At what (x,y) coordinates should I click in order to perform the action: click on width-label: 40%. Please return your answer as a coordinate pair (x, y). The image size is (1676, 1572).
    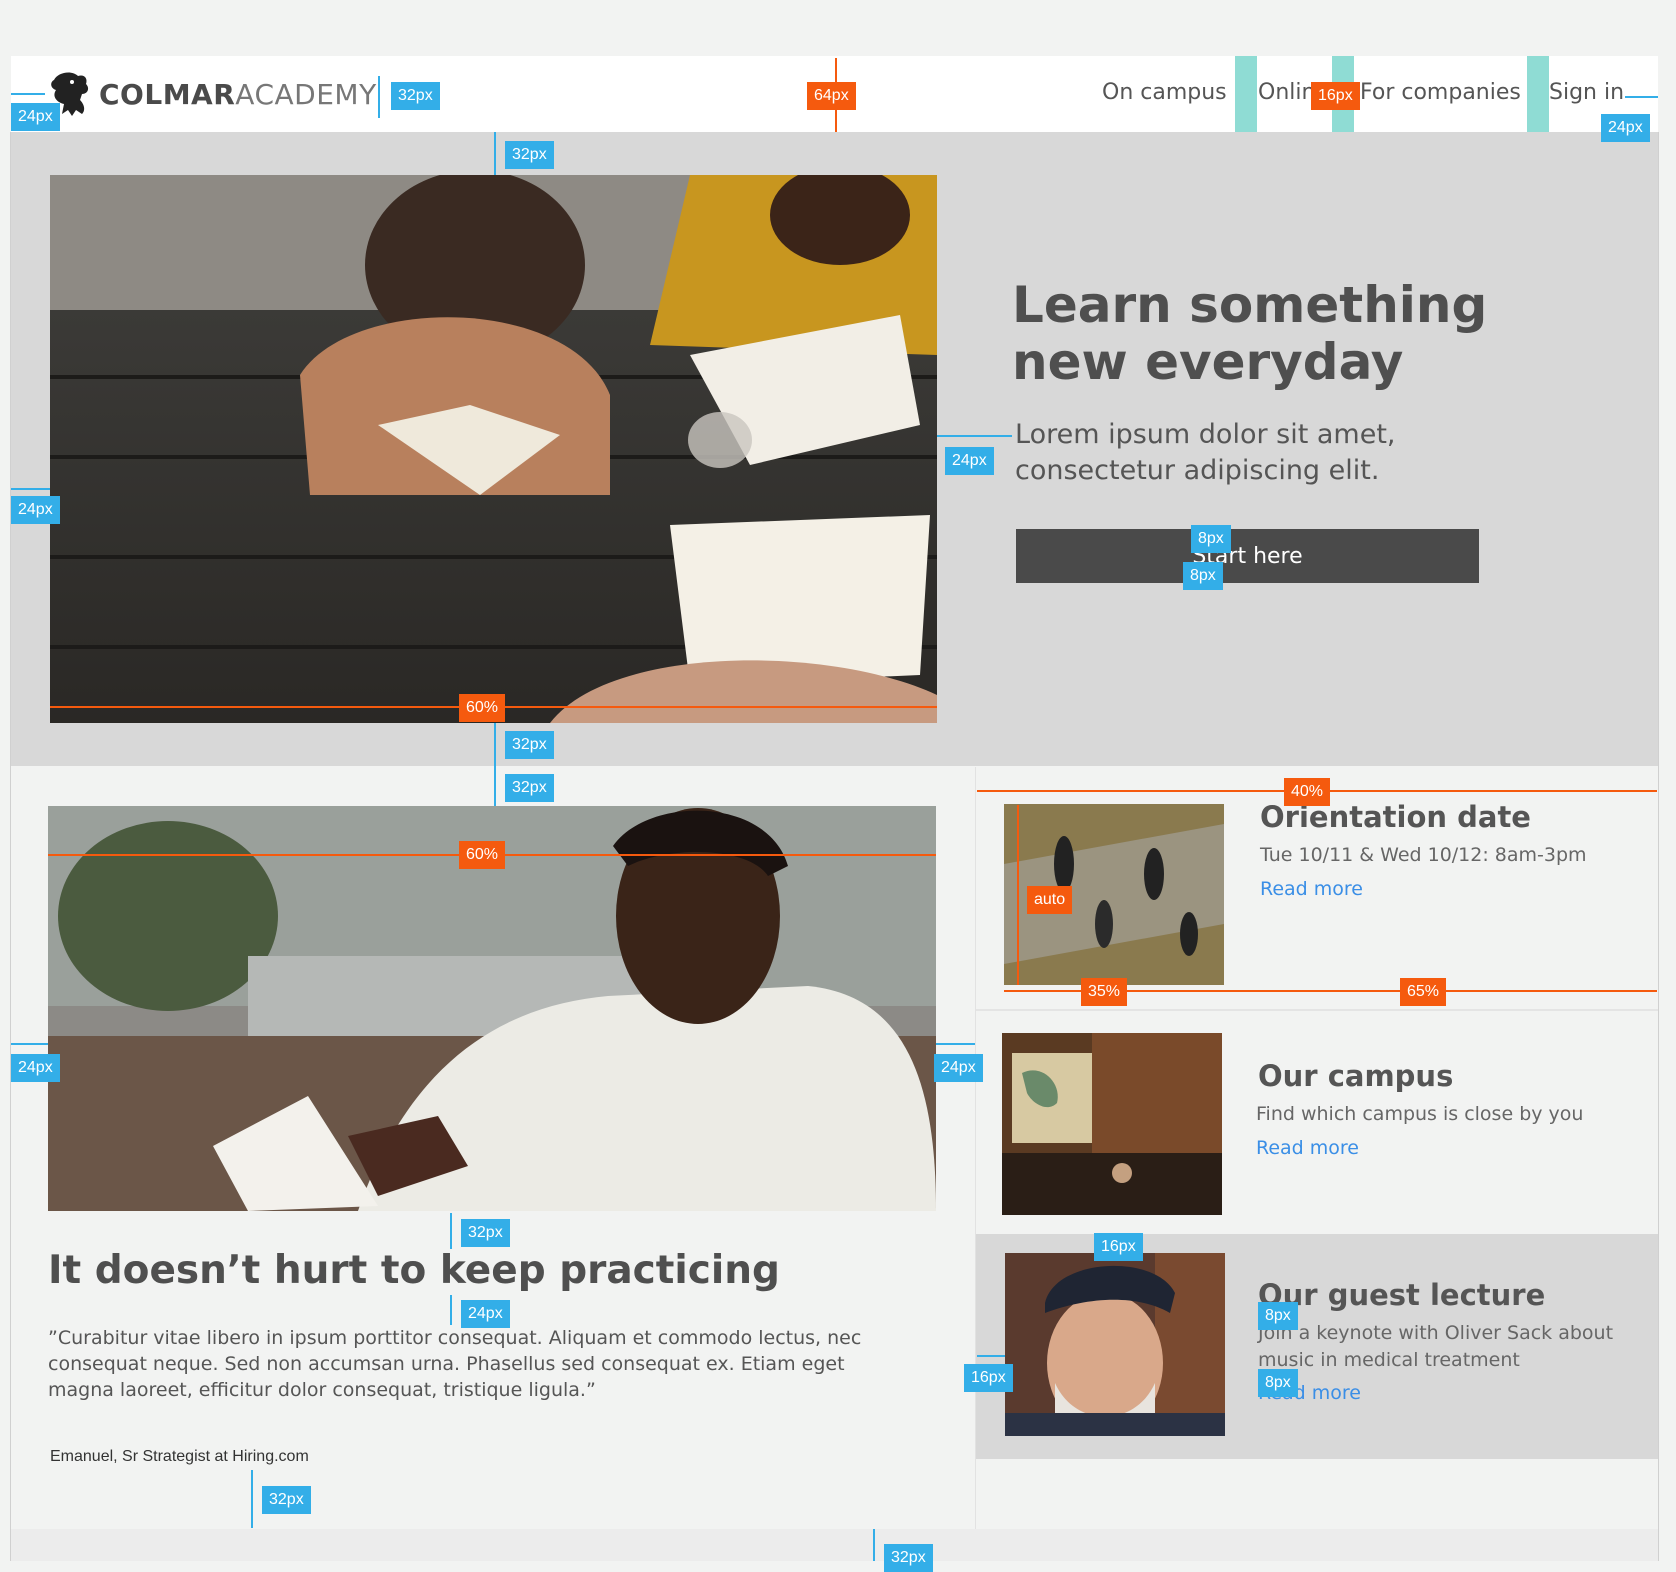
    Looking at the image, I should click on (1307, 792).